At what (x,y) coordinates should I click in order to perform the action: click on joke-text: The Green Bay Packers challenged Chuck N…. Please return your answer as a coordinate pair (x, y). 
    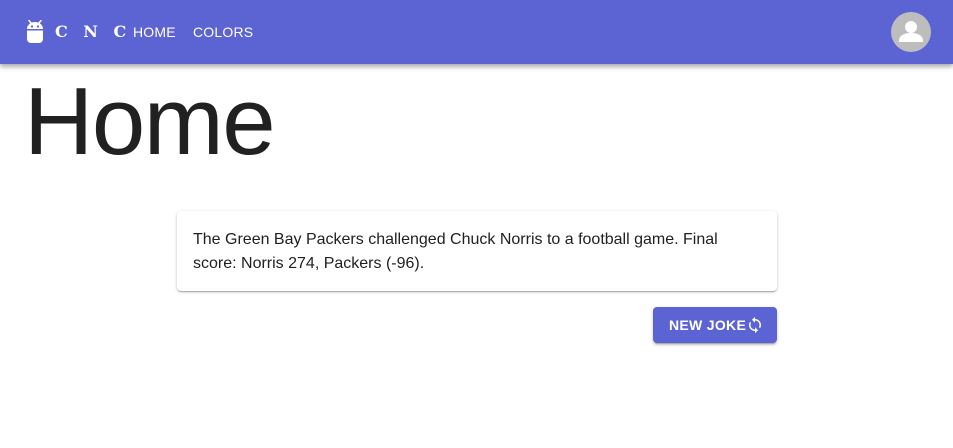
    Looking at the image, I should click on (455, 251).